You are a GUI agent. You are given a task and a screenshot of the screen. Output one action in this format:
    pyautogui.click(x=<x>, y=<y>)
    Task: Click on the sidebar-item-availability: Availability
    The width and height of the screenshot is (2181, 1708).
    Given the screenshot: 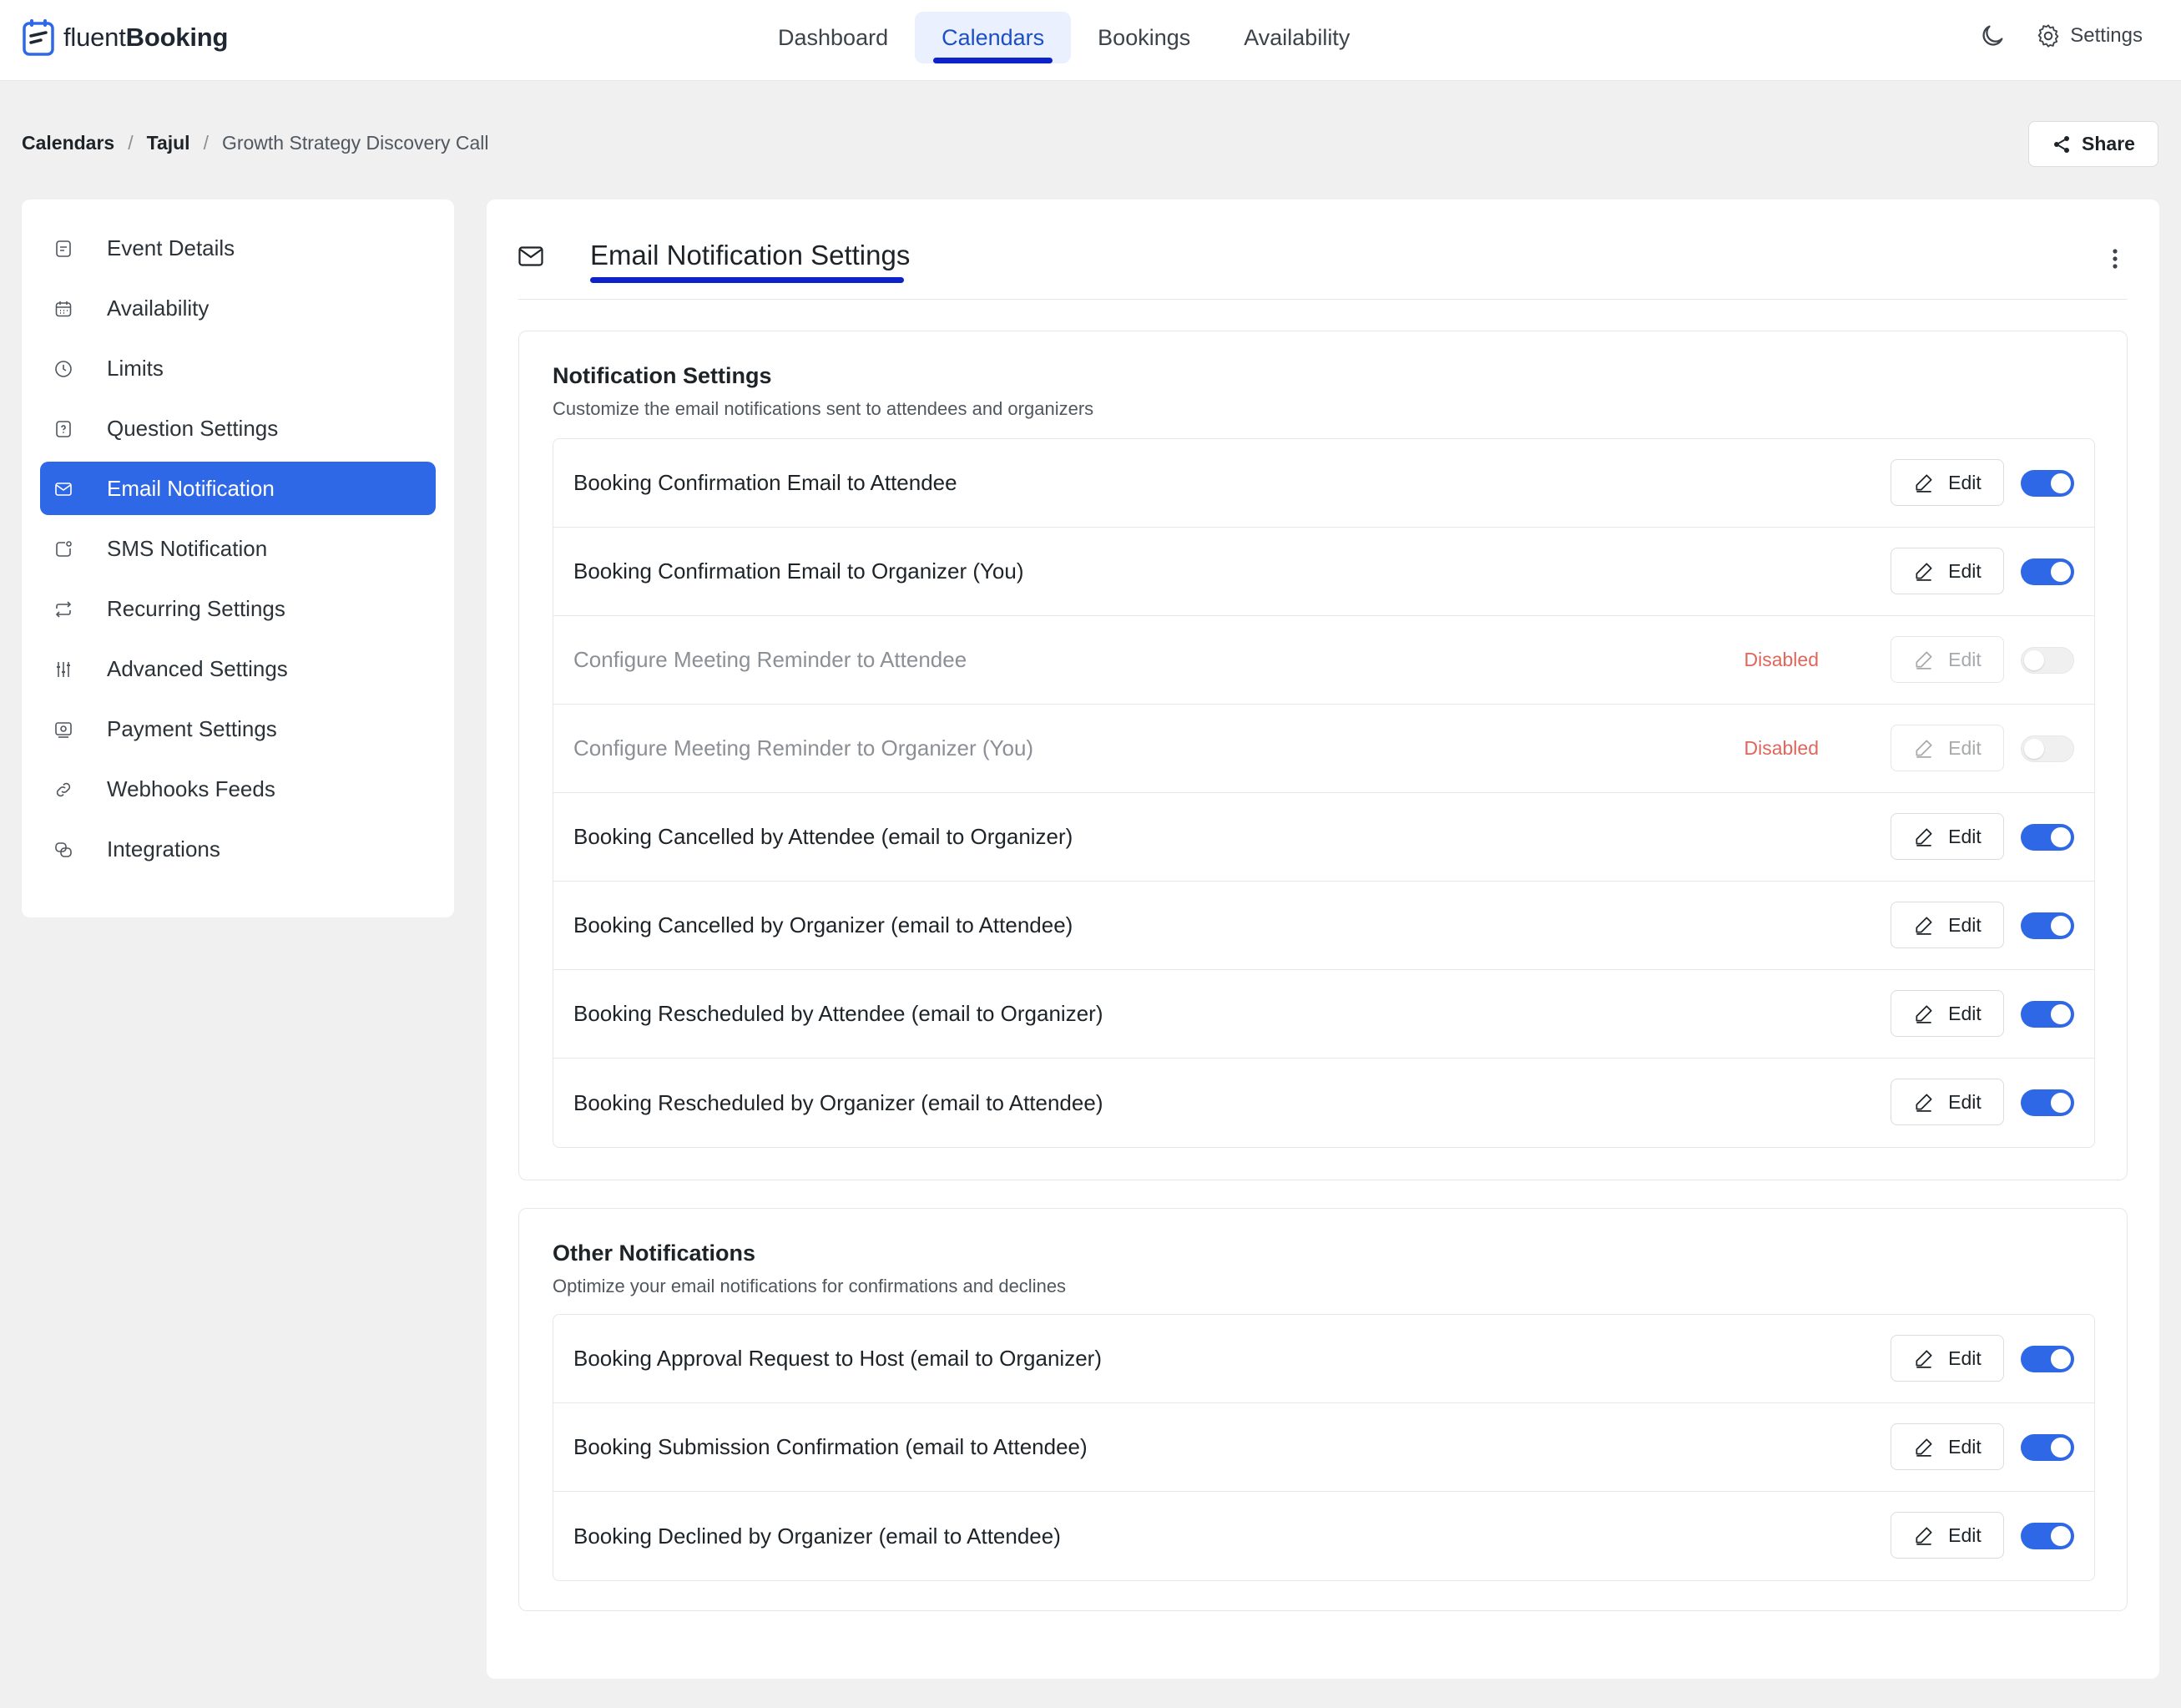 What is the action you would take?
    pyautogui.click(x=238, y=308)
    